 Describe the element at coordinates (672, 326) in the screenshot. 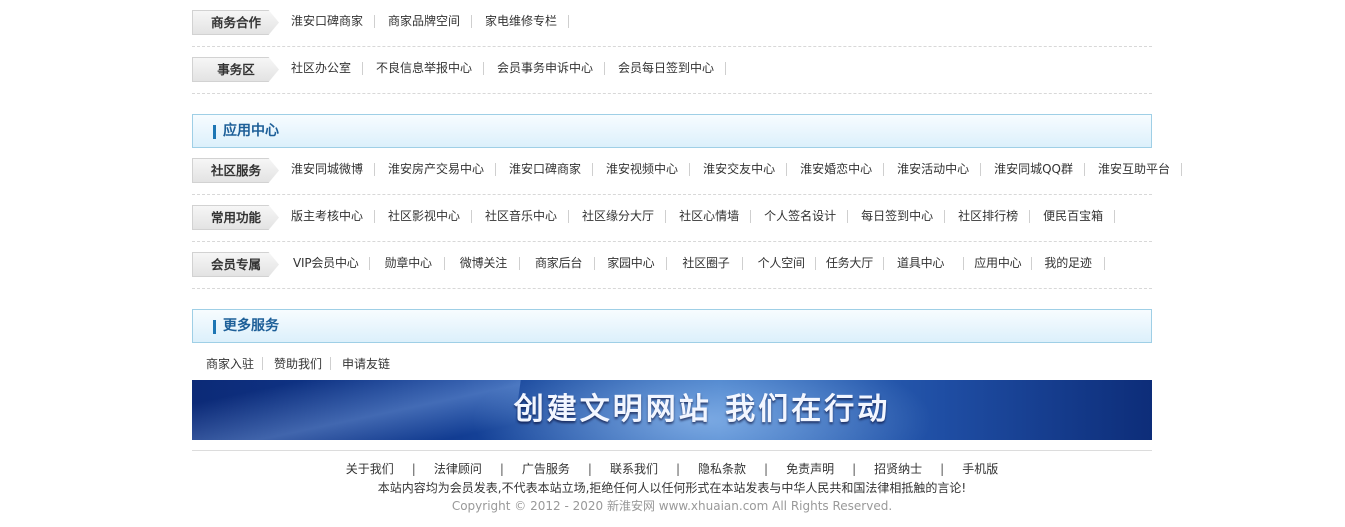

I see `section-header-more-services: 更多服务` at that location.